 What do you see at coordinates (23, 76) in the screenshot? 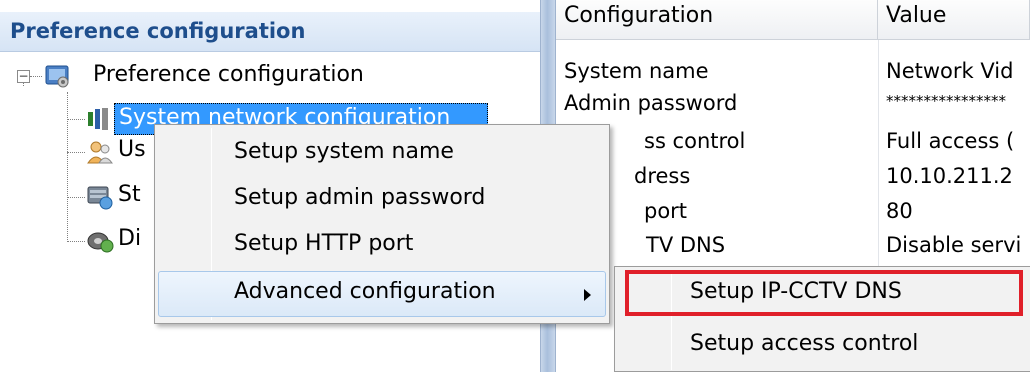
I see `tree-collapse-toggle: −` at bounding box center [23, 76].